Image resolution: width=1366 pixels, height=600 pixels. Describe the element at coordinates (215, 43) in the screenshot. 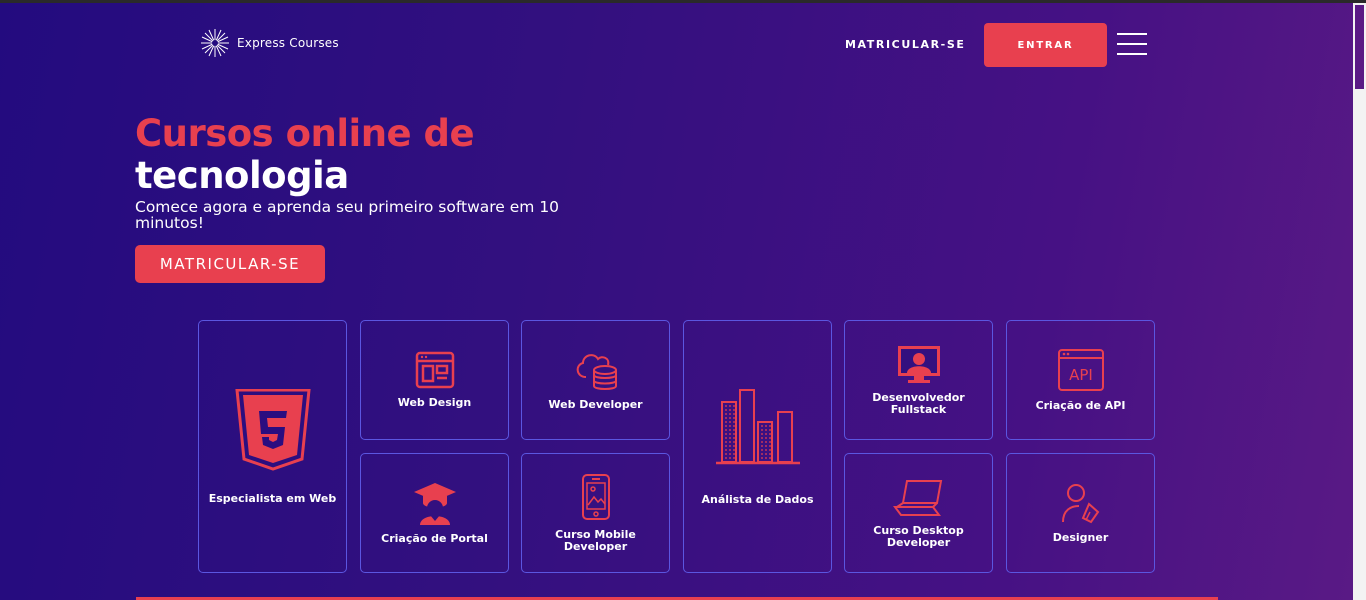

I see `sparkle-logo-icon` at that location.